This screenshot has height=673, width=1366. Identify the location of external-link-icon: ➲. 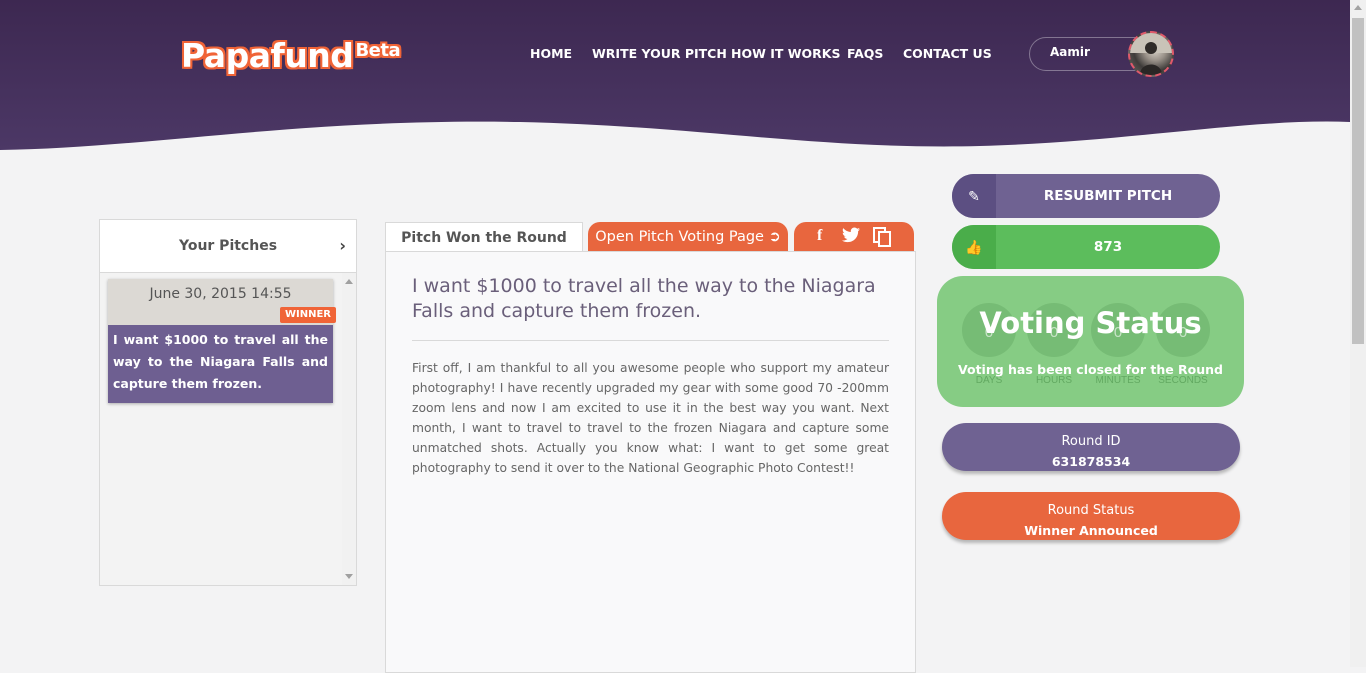
(774, 237).